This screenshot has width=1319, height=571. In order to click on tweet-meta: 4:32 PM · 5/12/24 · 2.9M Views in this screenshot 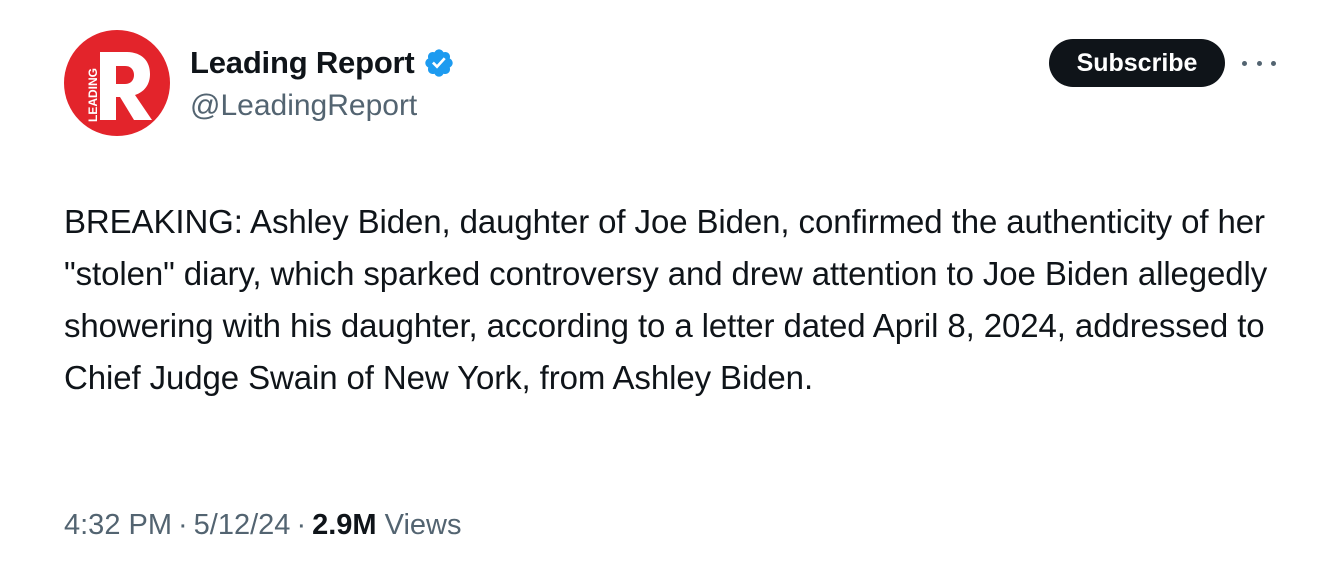, I will do `click(263, 525)`.